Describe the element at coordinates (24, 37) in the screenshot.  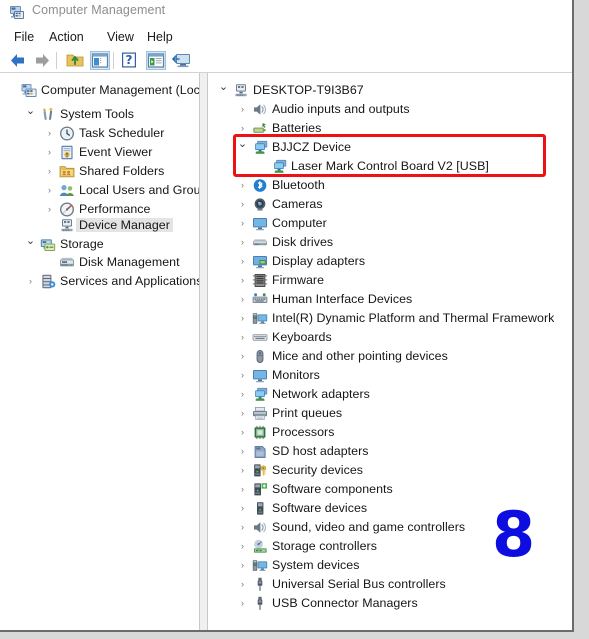
I see `menu-file: File` at that location.